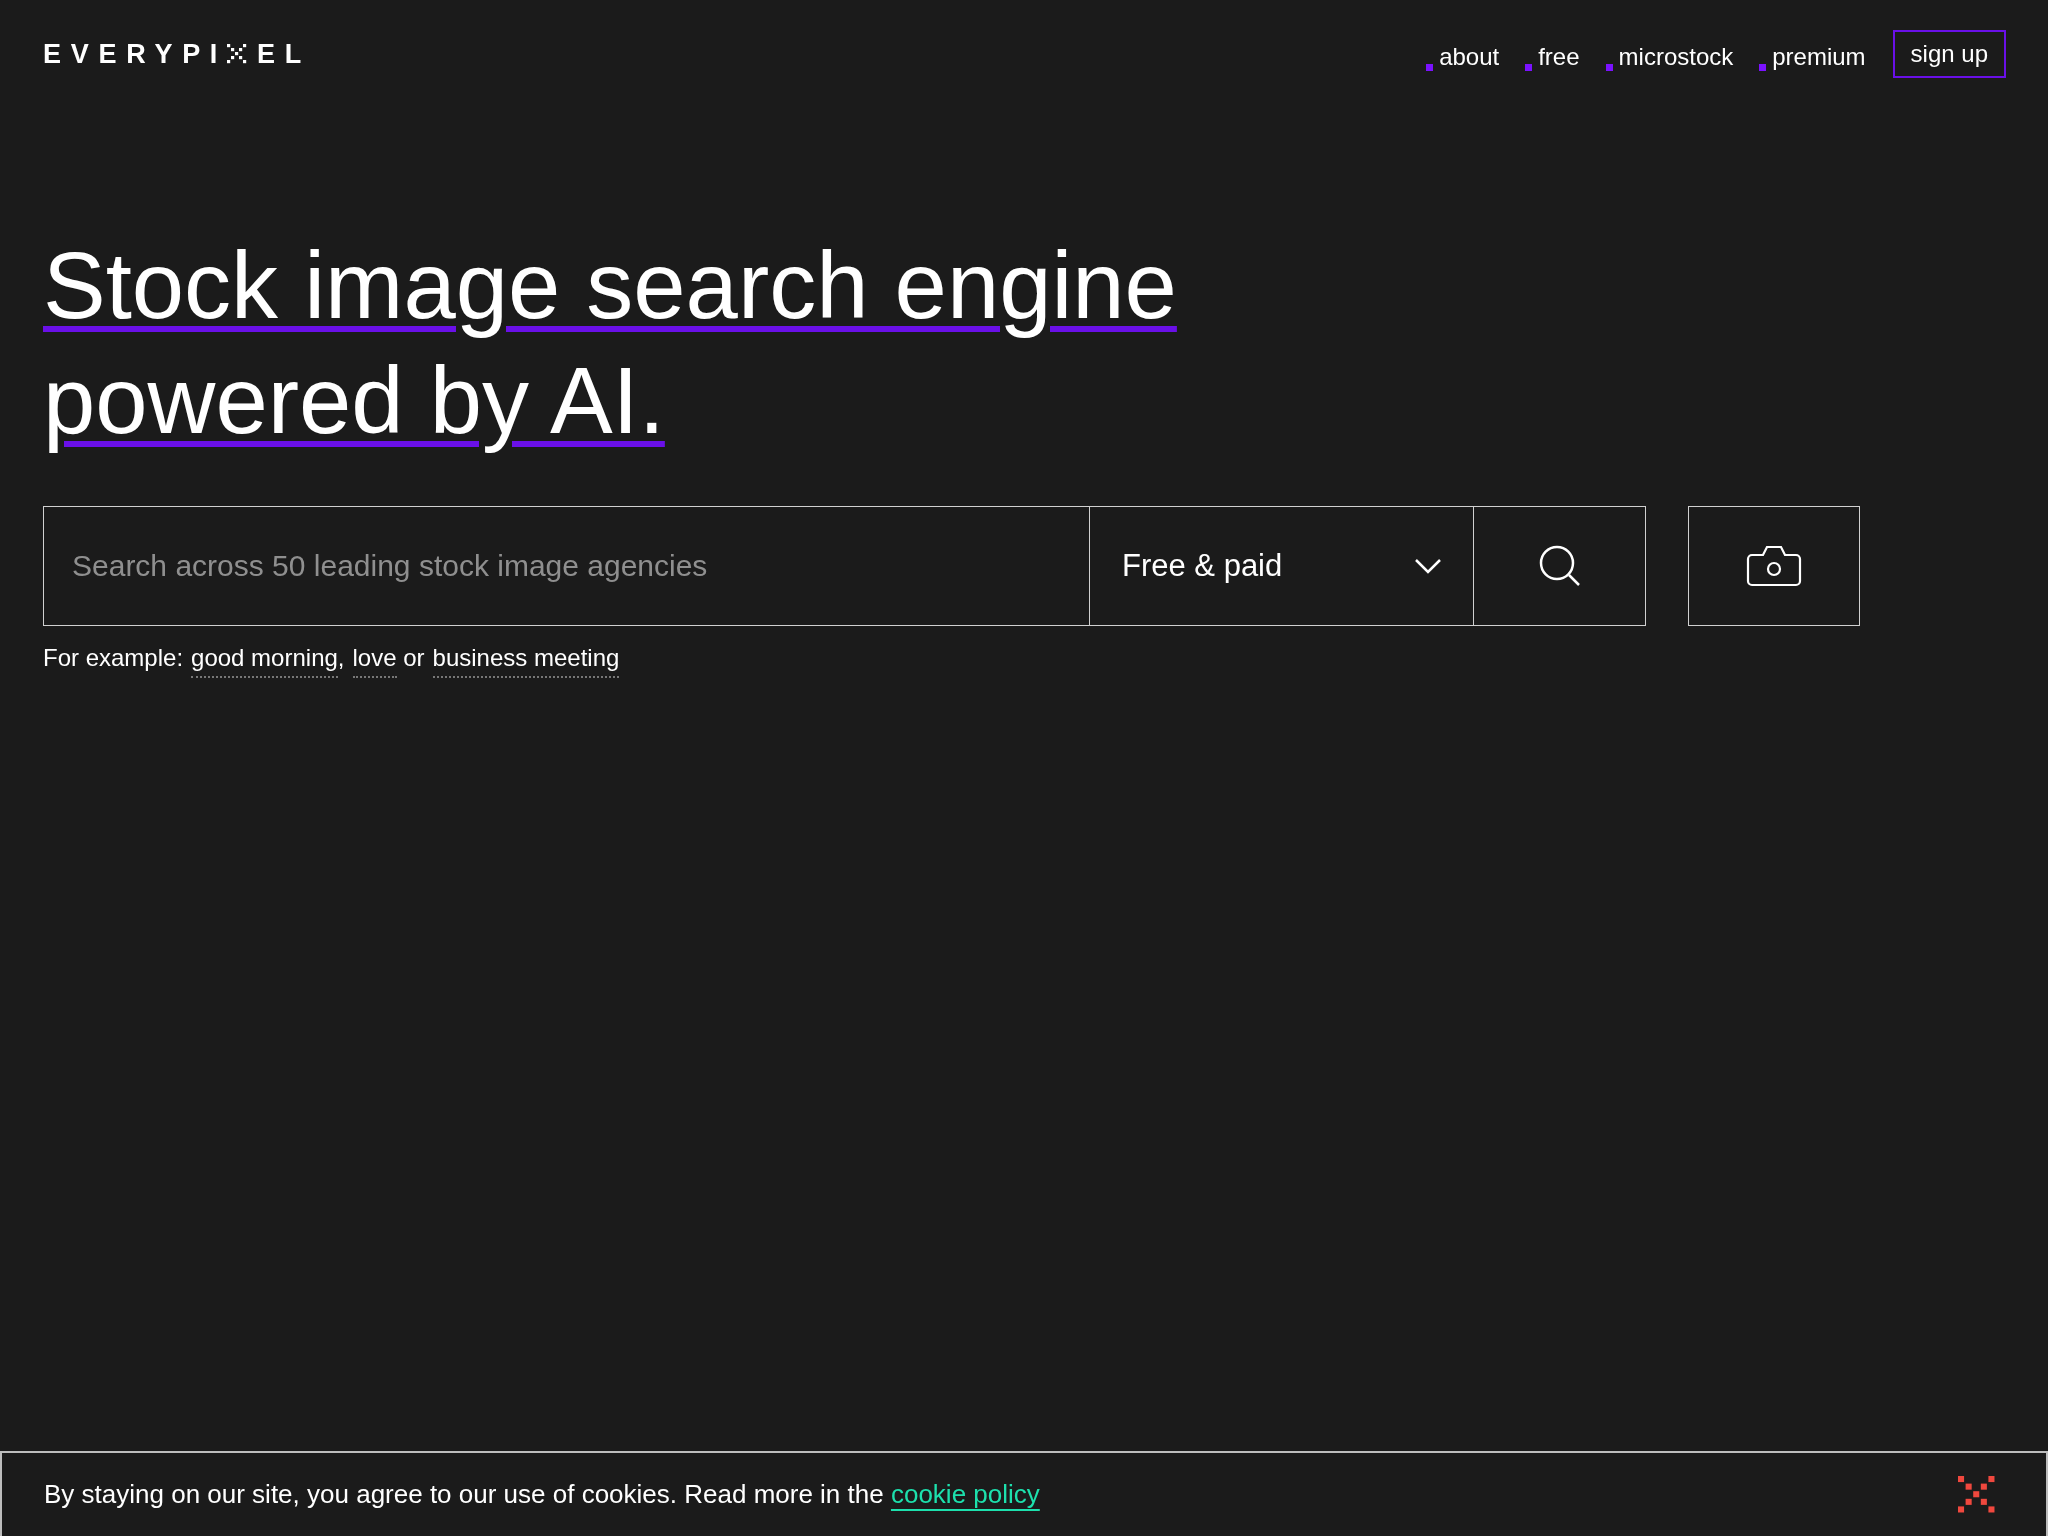 The height and width of the screenshot is (1536, 2048). I want to click on filter-dropdown: Free & paid, so click(1282, 566).